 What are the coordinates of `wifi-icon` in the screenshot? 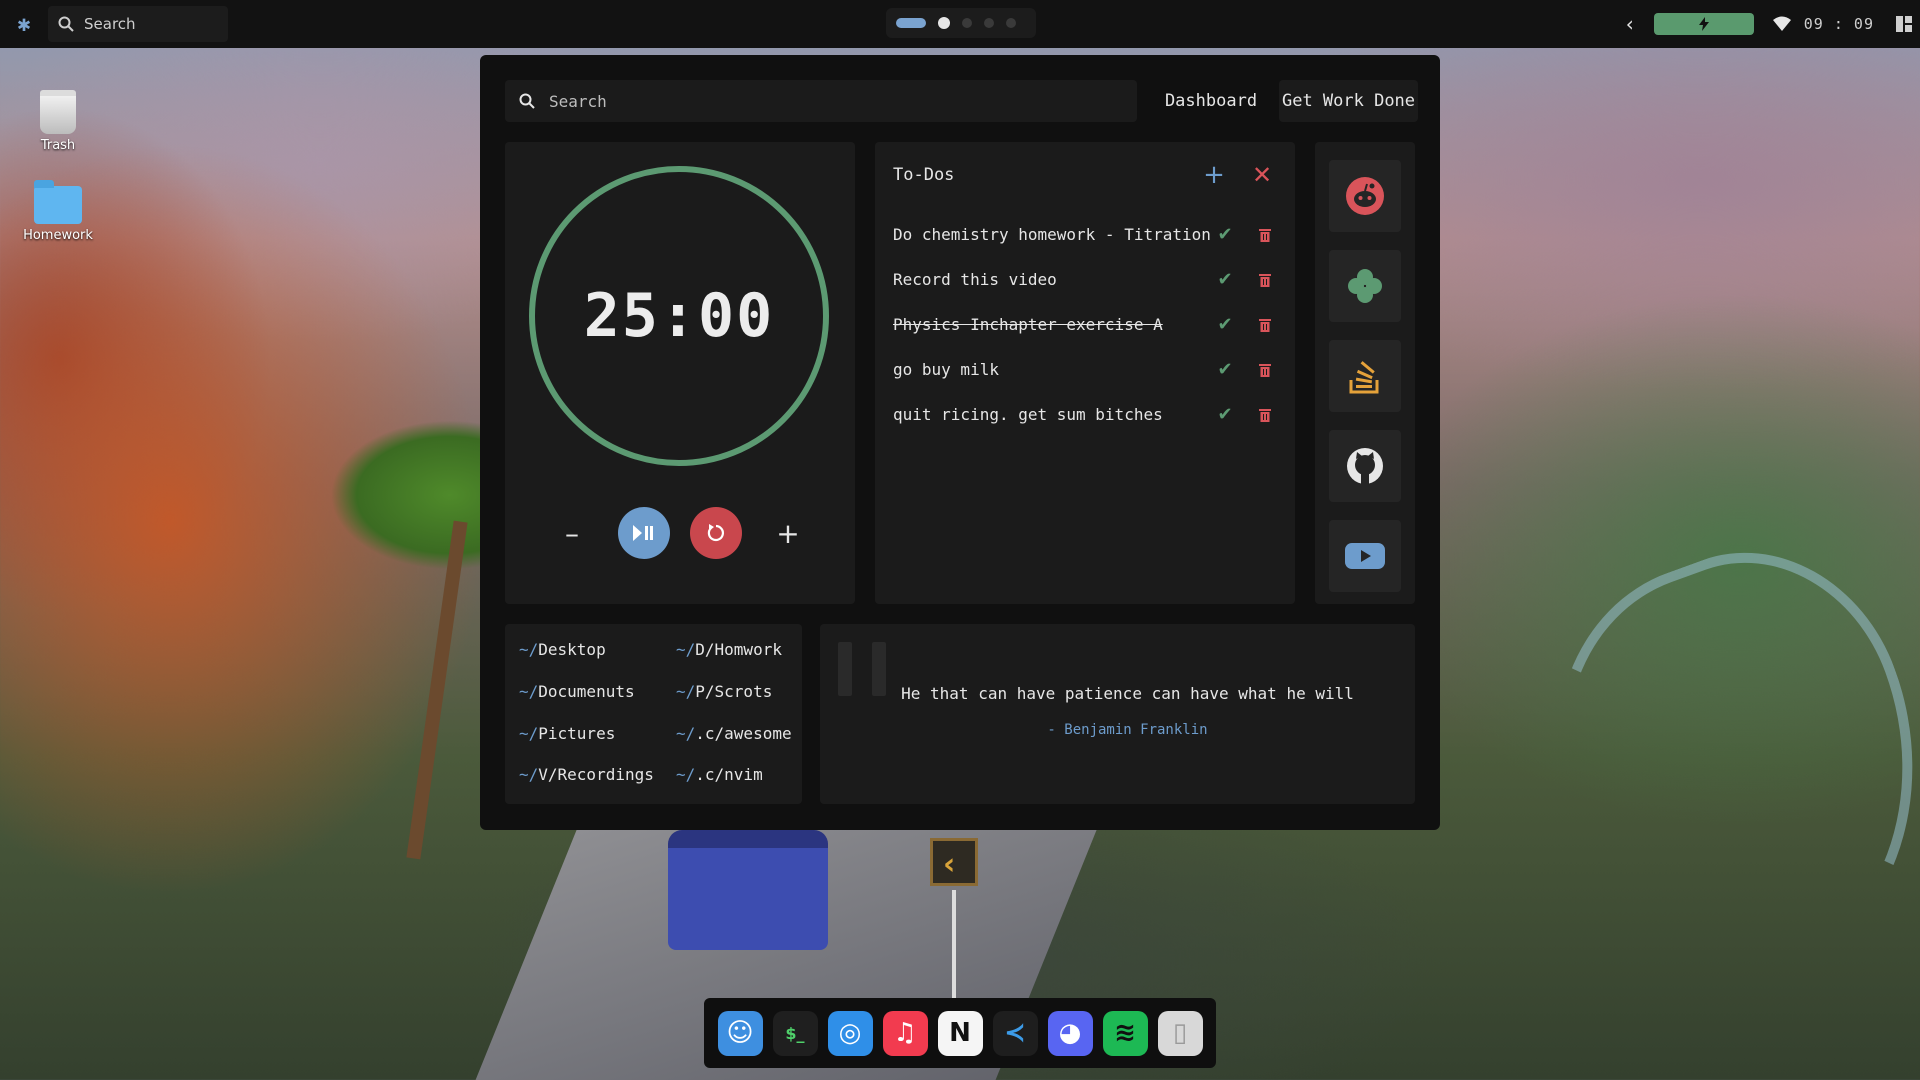 It's located at (1782, 24).